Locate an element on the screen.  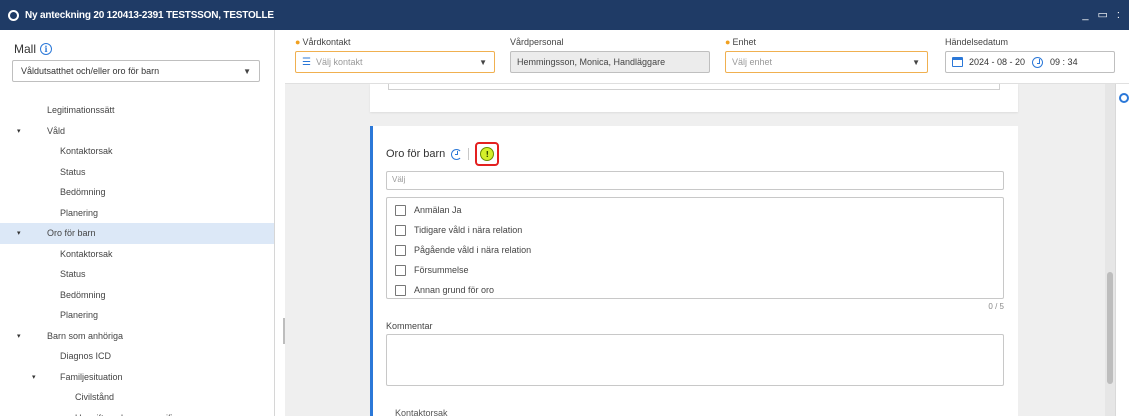
kommentar-label: Kommentar is located at coordinates (409, 326).